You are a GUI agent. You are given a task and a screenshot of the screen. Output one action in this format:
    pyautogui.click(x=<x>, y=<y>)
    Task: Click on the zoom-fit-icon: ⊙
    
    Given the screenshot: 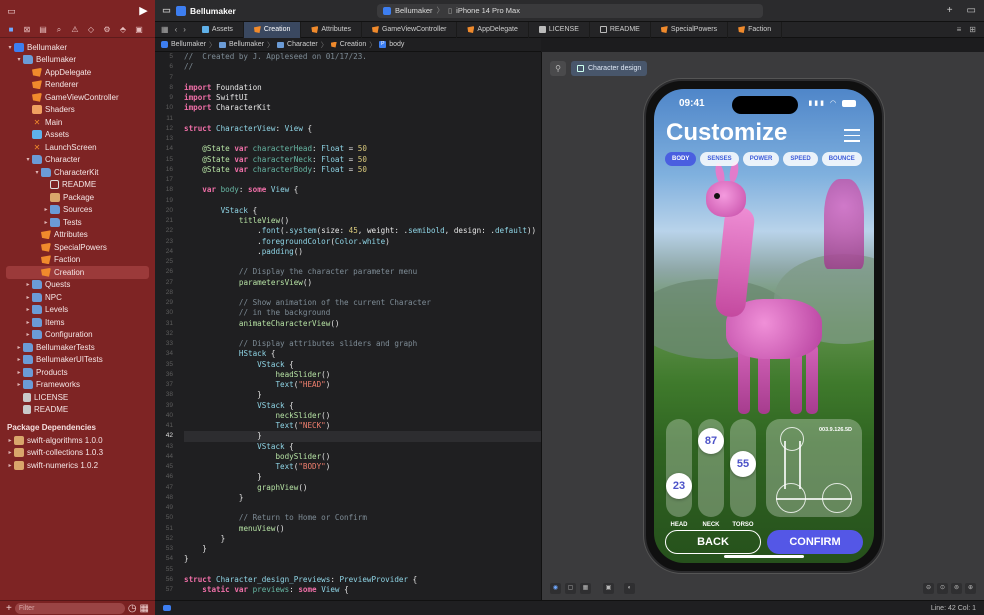 What is the action you would take?
    pyautogui.click(x=942, y=588)
    